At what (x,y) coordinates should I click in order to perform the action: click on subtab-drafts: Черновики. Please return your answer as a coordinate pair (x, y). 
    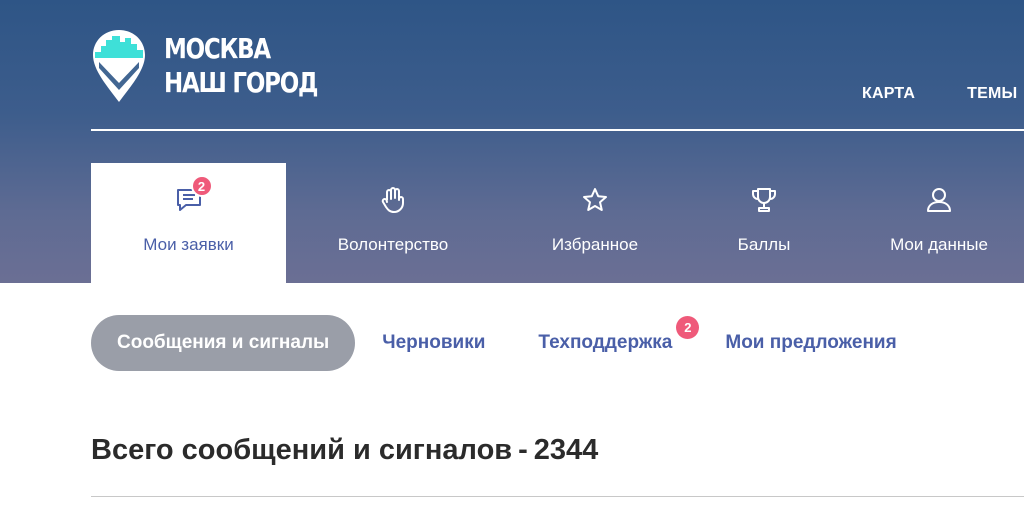
    Looking at the image, I should click on (433, 343).